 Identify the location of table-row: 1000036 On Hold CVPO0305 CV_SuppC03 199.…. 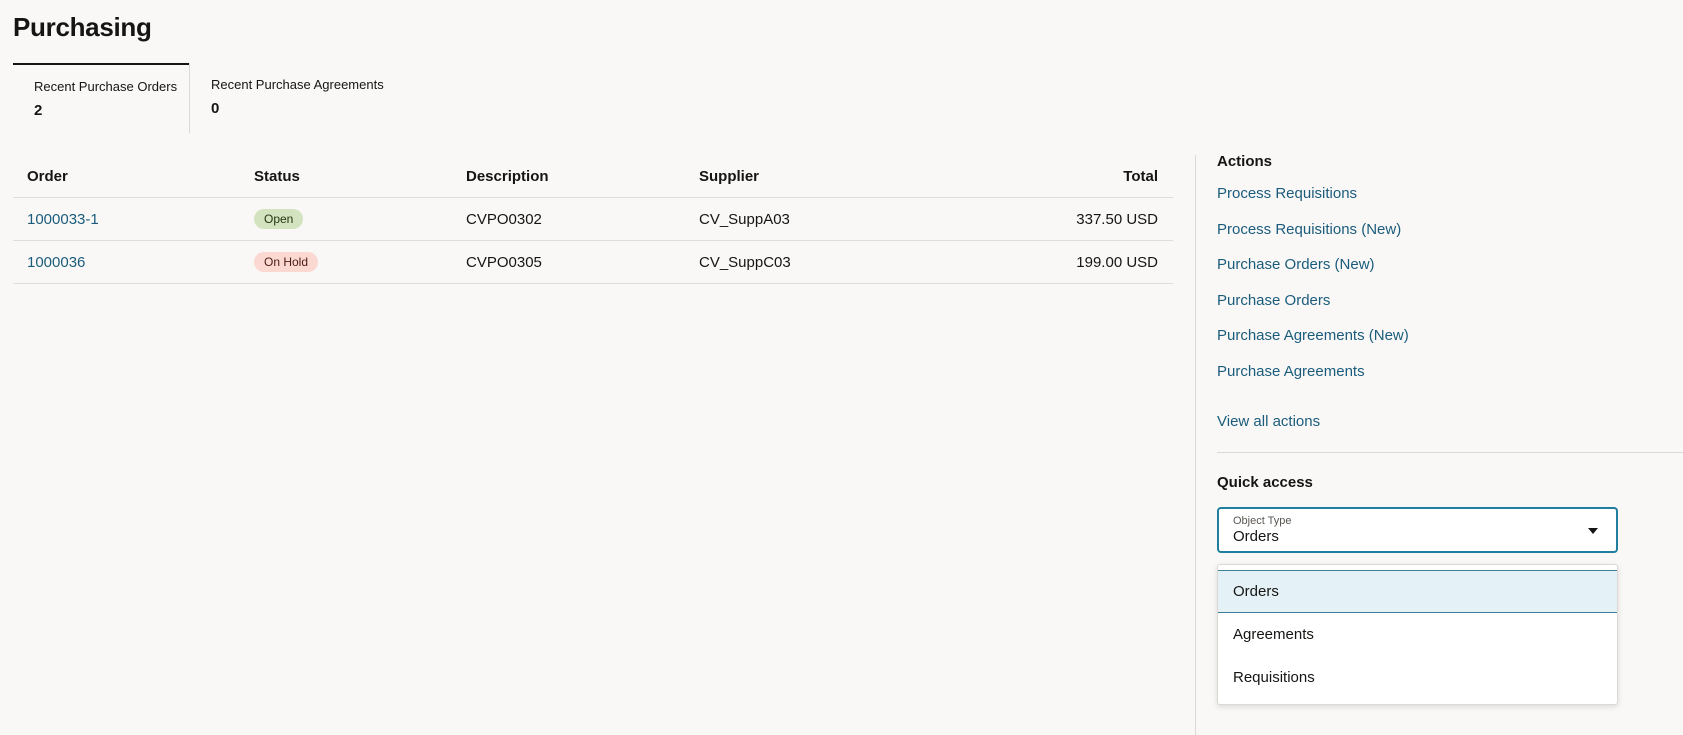
(593, 262).